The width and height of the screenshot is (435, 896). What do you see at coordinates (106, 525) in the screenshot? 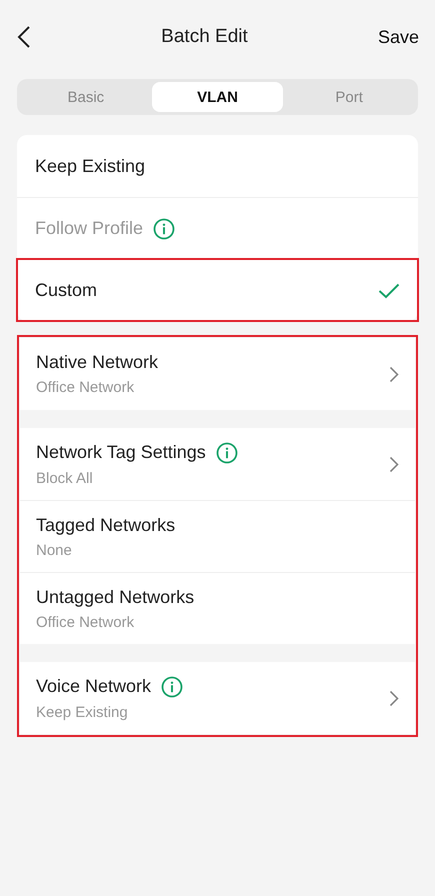
I see `setting-label: Tagged Networks` at bounding box center [106, 525].